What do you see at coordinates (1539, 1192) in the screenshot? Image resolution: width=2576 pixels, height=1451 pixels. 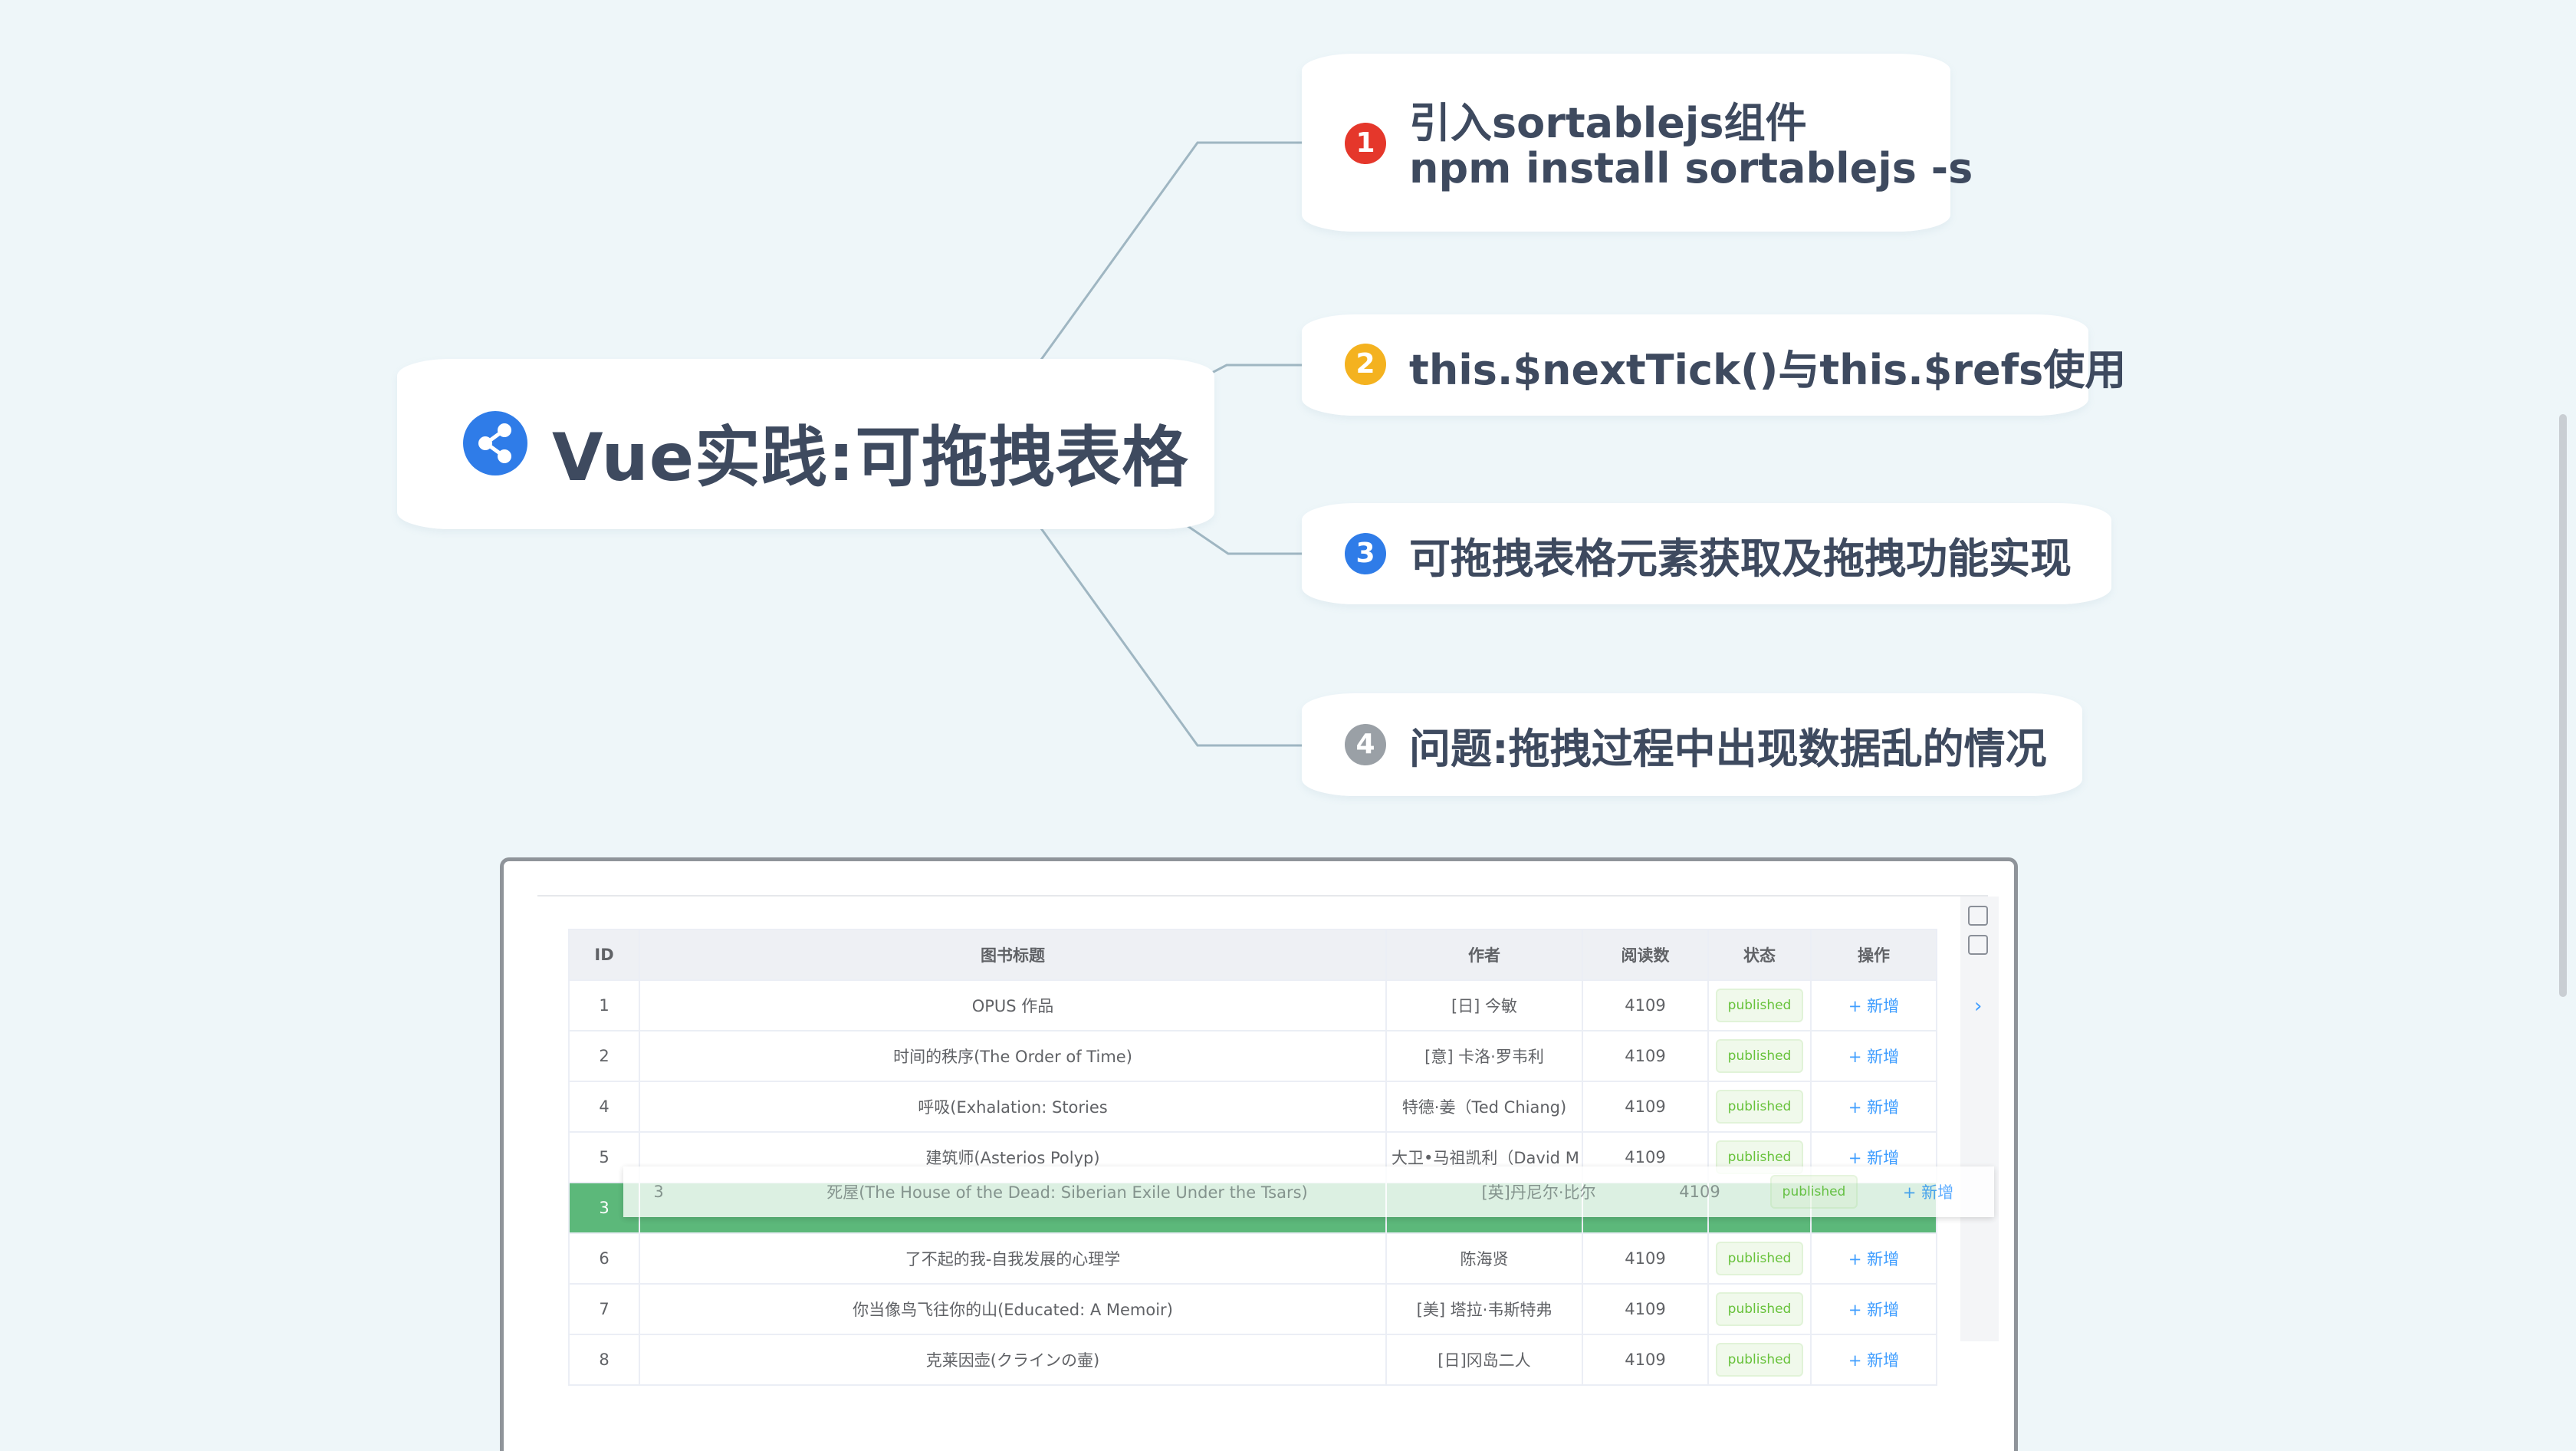 I see `ghost-author: [英]丹尼尔·比尔` at bounding box center [1539, 1192].